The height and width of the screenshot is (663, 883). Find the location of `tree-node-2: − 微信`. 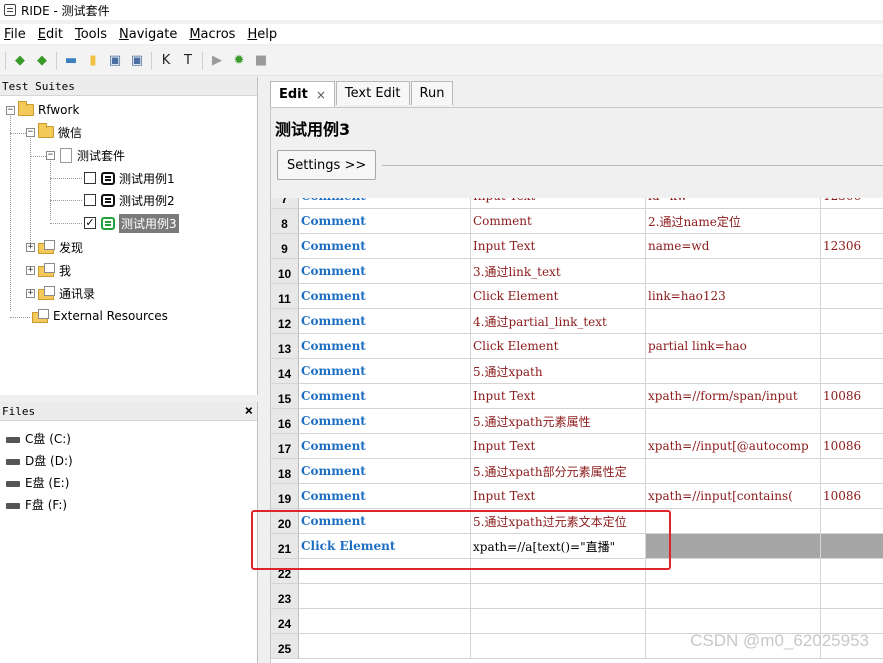

tree-node-2: − 微信 is located at coordinates (54, 132).